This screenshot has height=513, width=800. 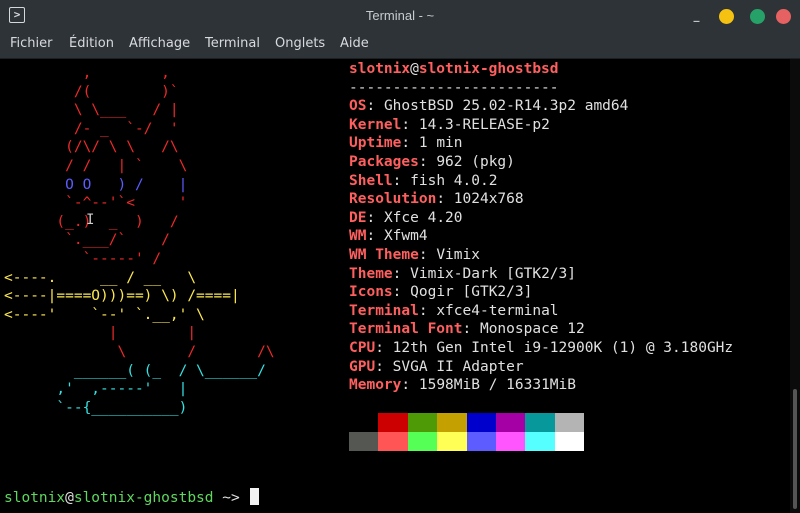 What do you see at coordinates (358, 217) in the screenshot?
I see `info-key: DE` at bounding box center [358, 217].